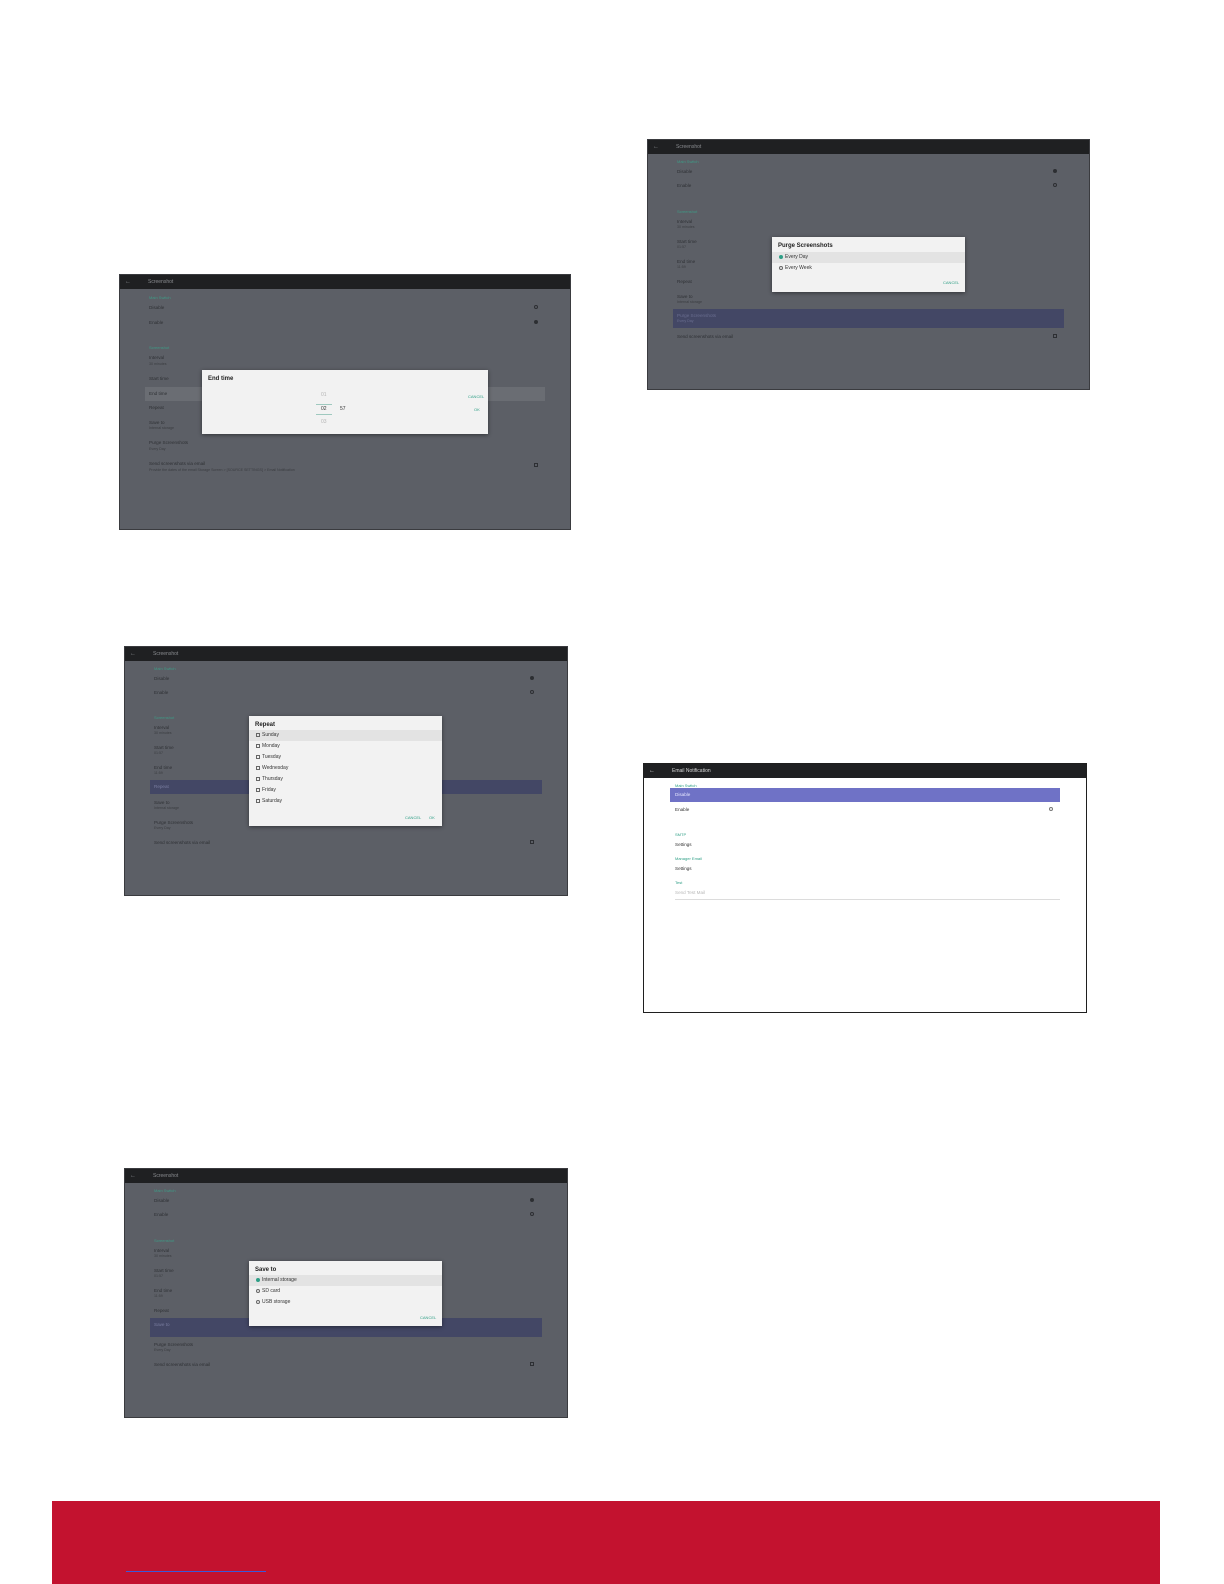  Describe the element at coordinates (345, 402) in the screenshot. I see `end-time-dialog: End time 01 02 57 03 CANCEL OK` at that location.